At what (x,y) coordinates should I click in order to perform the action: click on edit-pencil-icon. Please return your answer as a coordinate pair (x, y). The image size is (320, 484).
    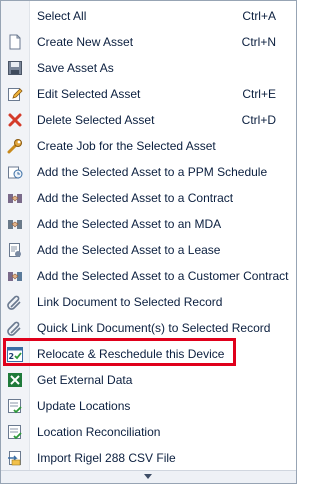
    Looking at the image, I should click on (15, 94).